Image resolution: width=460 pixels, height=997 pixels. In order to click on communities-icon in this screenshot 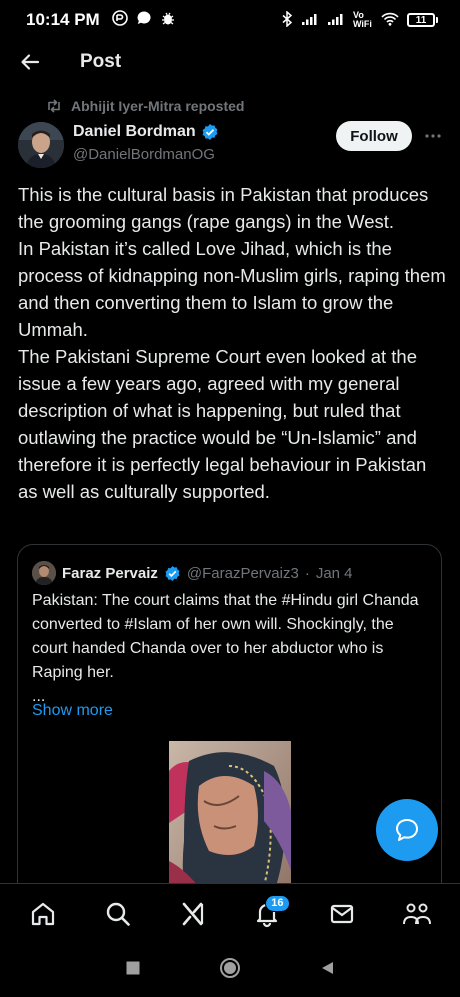, I will do `click(416, 913)`.